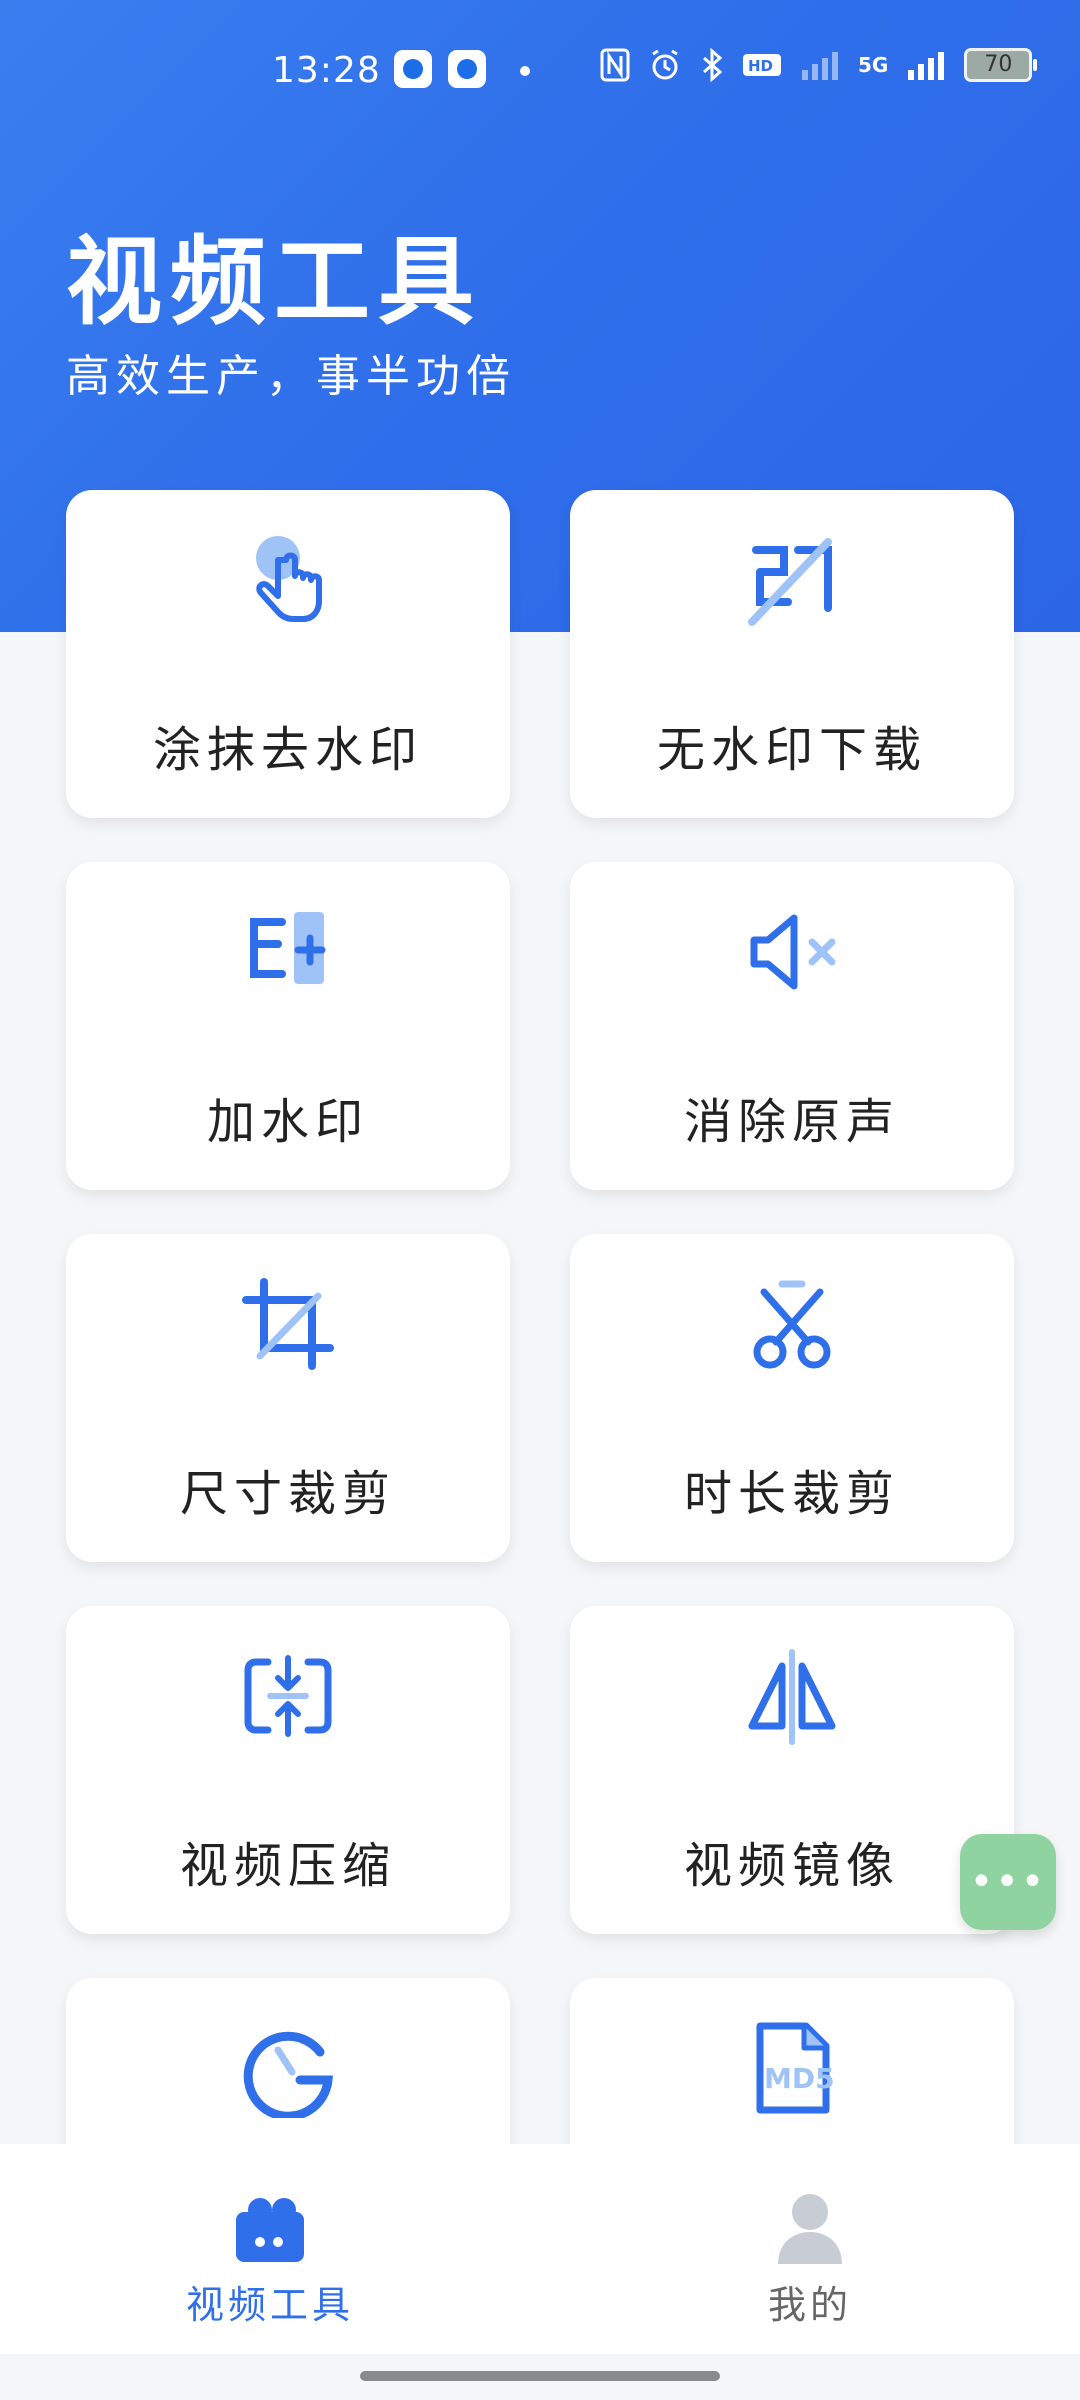 The height and width of the screenshot is (2400, 1080). I want to click on md5-file-icon: MD5, so click(795, 2068).